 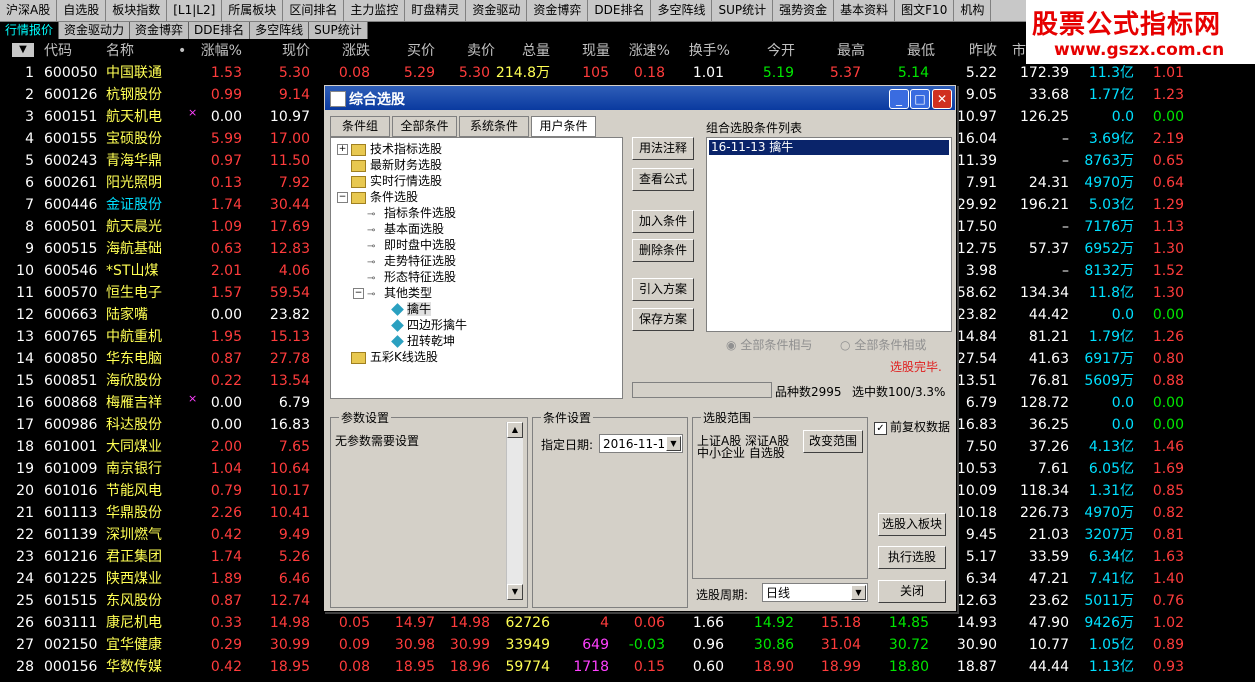 I want to click on menu-item: 所属板块, so click(x=253, y=10).